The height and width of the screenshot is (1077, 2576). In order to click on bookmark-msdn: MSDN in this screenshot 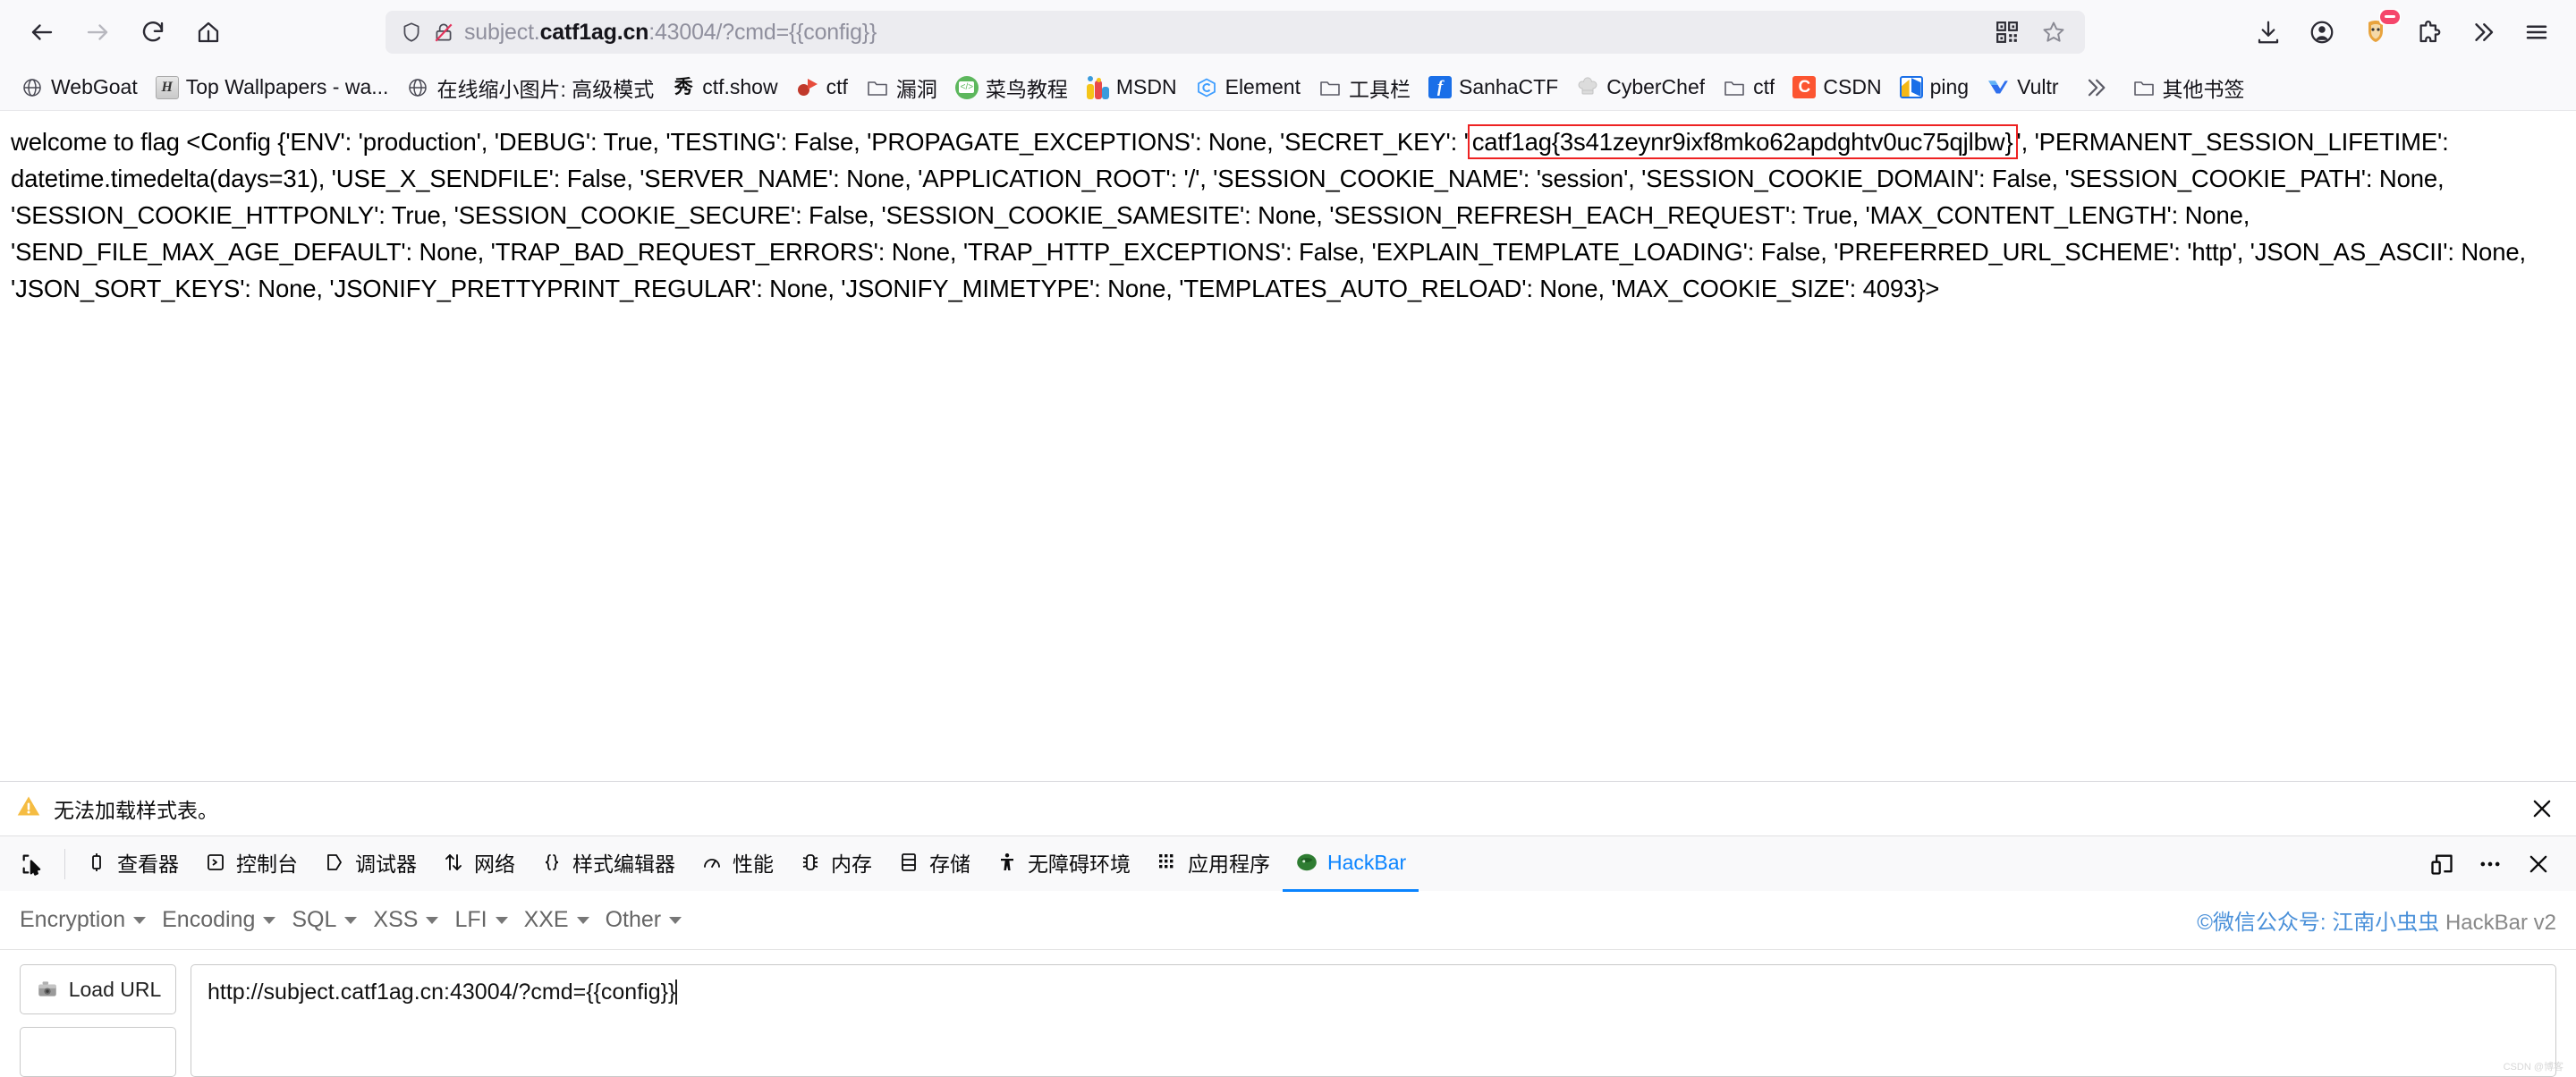, I will do `click(1131, 87)`.